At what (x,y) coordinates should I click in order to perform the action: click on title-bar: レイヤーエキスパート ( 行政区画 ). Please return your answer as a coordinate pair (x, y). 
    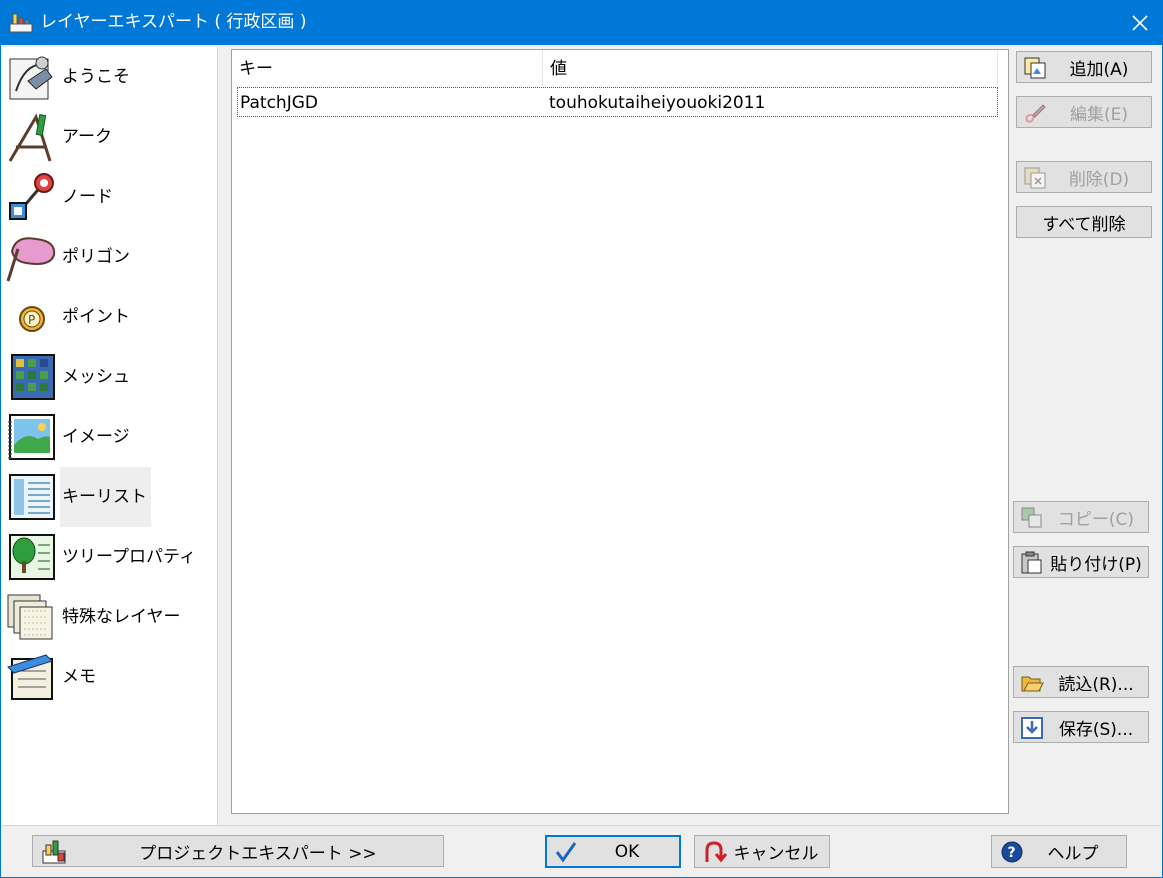
    Looking at the image, I should click on (581, 22).